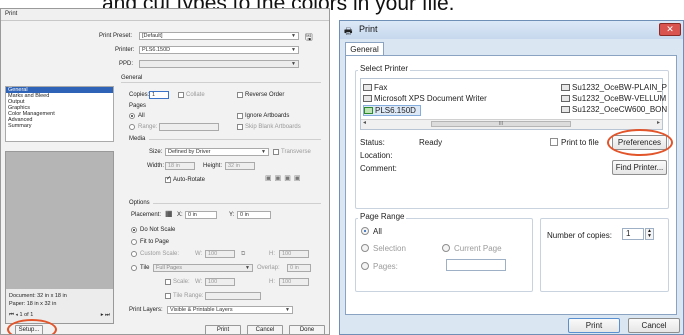 The height and width of the screenshot is (335, 684). I want to click on copies-spinner: ▲ ▼, so click(649, 234).